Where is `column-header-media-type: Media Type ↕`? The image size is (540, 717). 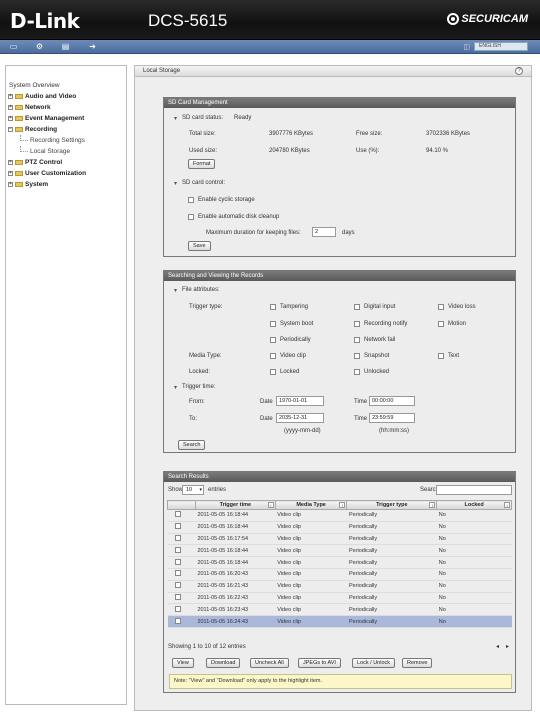
column-header-media-type: Media Type ↕ is located at coordinates (311, 505).